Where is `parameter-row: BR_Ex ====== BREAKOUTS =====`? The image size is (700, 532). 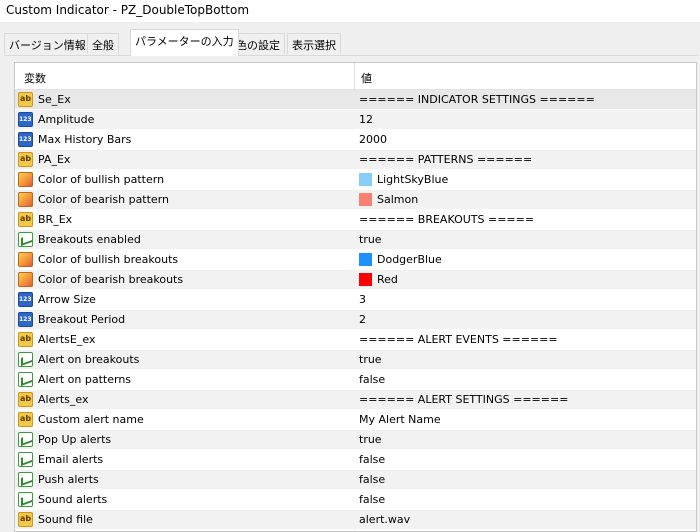 parameter-row: BR_Ex ====== BREAKOUTS ===== is located at coordinates (355, 220).